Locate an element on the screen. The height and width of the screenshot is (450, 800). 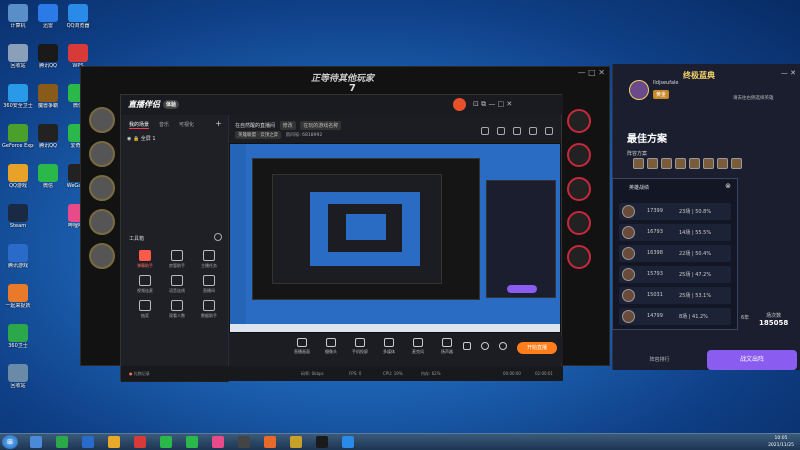
add-scene-icon: + is located at coordinates (218, 123).